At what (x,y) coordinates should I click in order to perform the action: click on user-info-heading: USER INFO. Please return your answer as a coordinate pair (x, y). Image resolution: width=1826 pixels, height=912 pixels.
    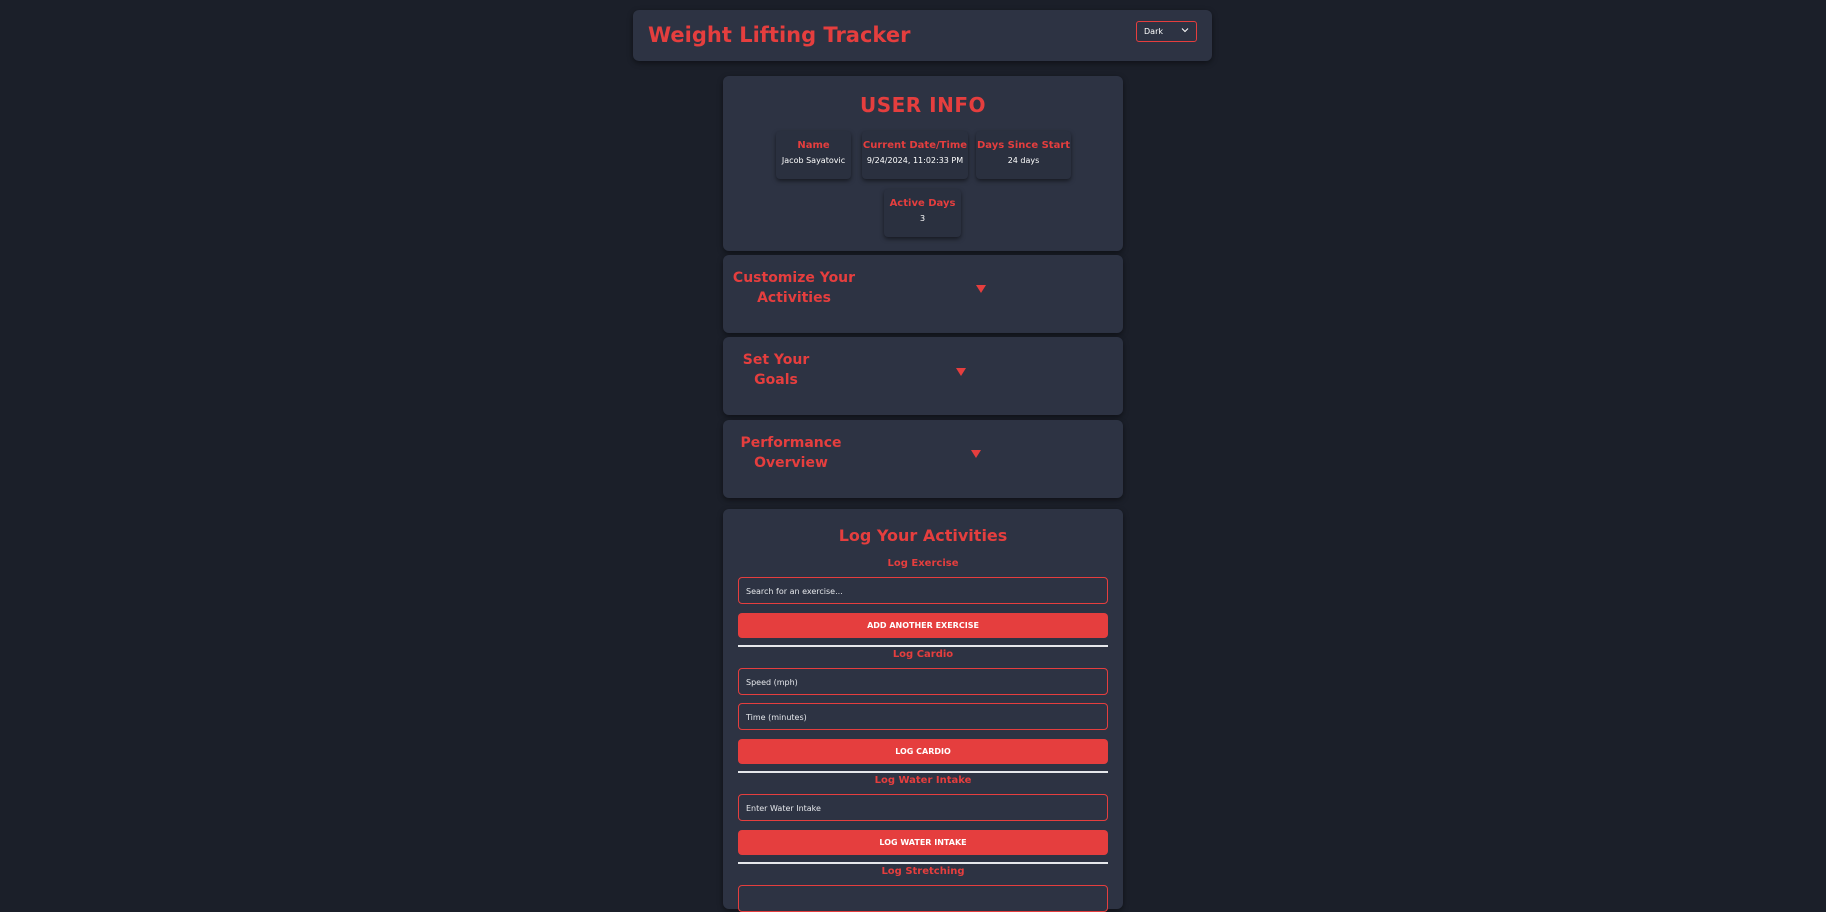
    Looking at the image, I should click on (922, 105).